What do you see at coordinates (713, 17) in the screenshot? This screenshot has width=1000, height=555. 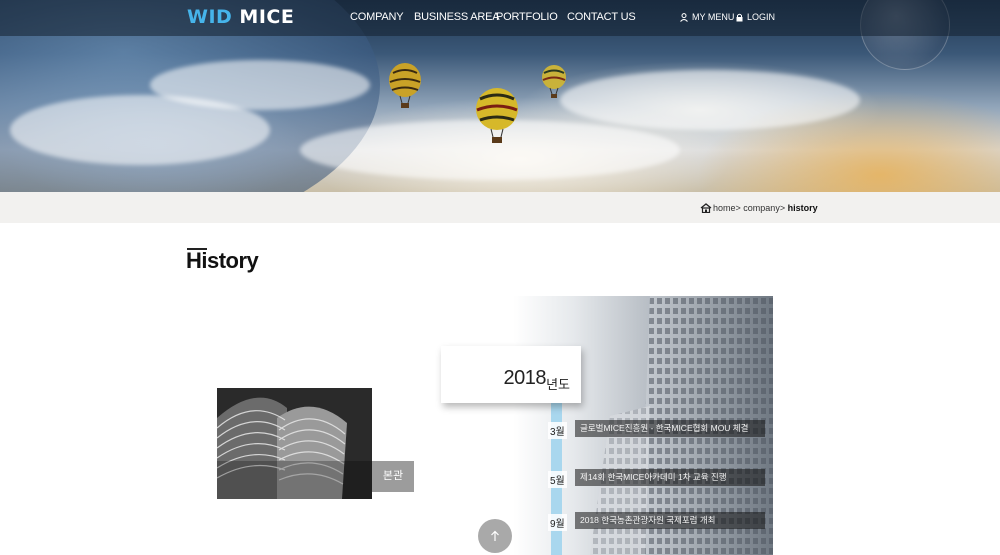 I see `my-menu-label: MY MENU` at bounding box center [713, 17].